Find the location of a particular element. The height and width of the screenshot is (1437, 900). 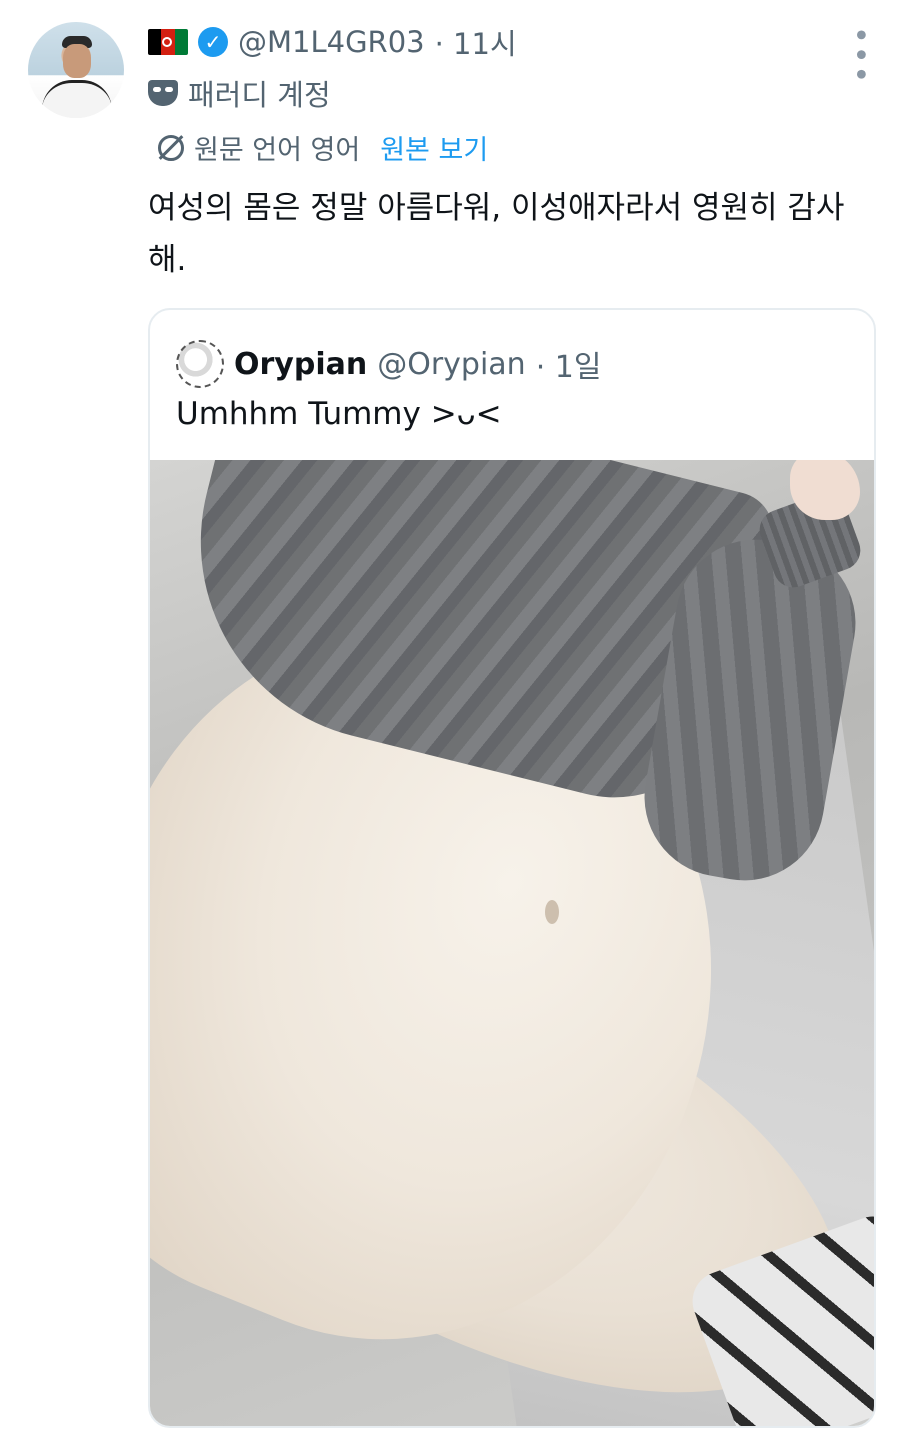

translation-note: 원문 언어 영어 is located at coordinates (277, 150).